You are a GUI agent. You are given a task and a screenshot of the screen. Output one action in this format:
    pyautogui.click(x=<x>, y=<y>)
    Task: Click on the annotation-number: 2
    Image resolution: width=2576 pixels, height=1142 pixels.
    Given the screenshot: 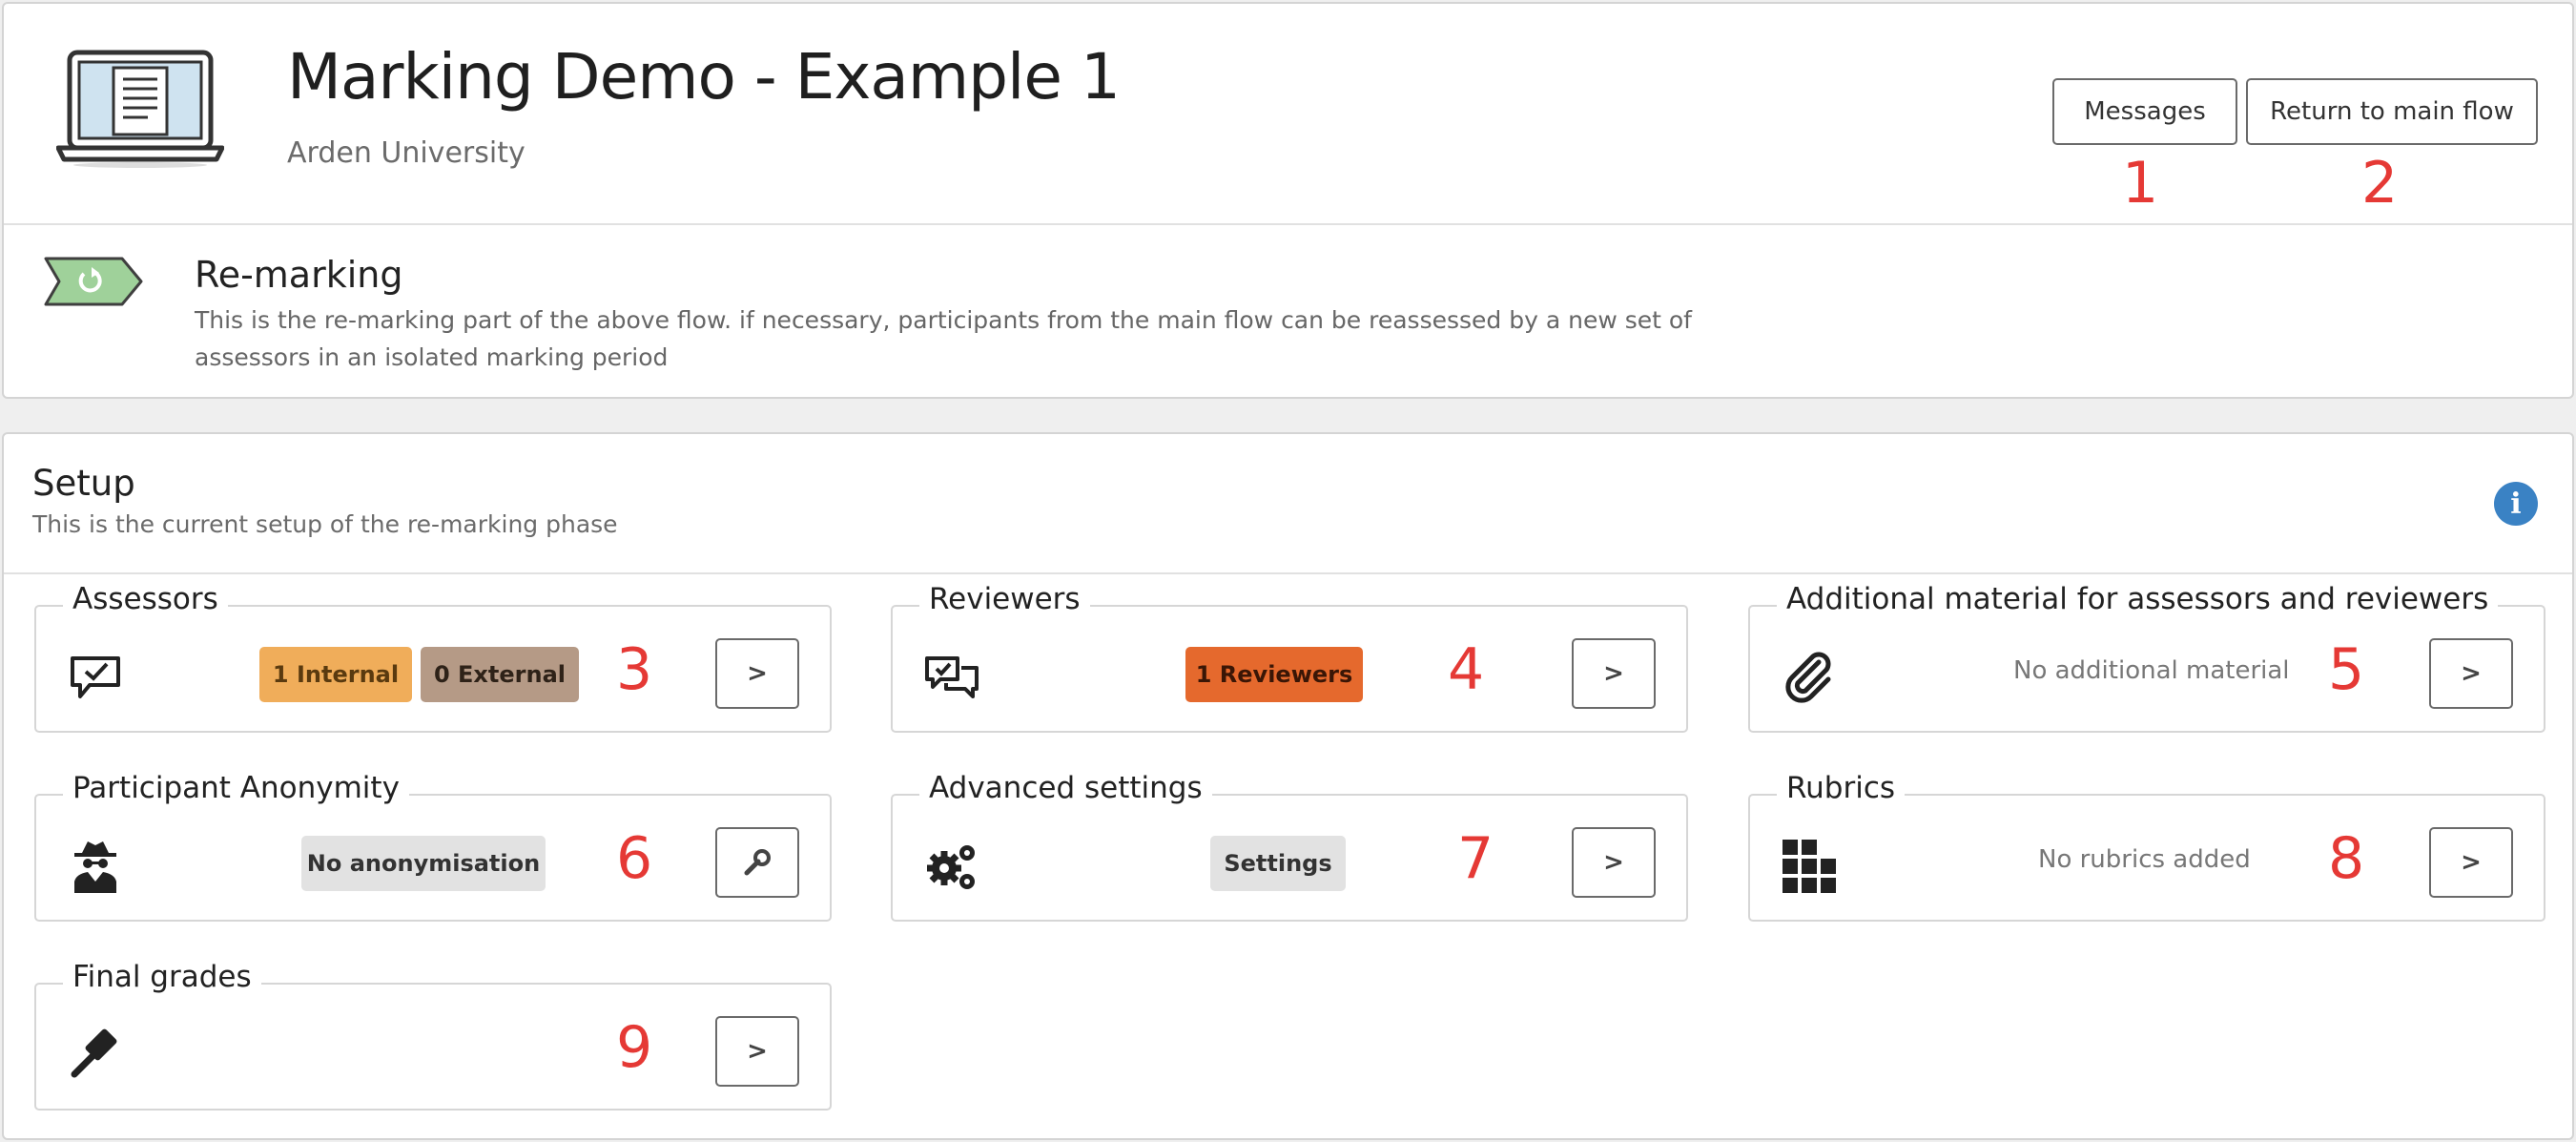 What is the action you would take?
    pyautogui.click(x=2380, y=183)
    